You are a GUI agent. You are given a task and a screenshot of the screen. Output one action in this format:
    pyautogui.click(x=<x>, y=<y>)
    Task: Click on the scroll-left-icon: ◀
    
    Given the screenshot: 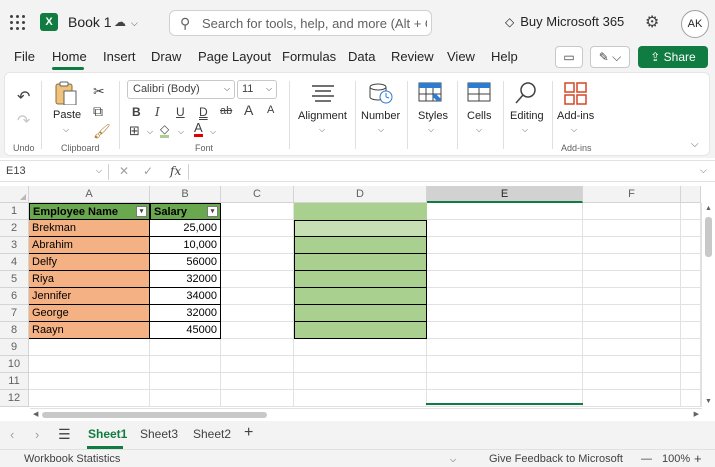 What is the action you would take?
    pyautogui.click(x=35, y=414)
    